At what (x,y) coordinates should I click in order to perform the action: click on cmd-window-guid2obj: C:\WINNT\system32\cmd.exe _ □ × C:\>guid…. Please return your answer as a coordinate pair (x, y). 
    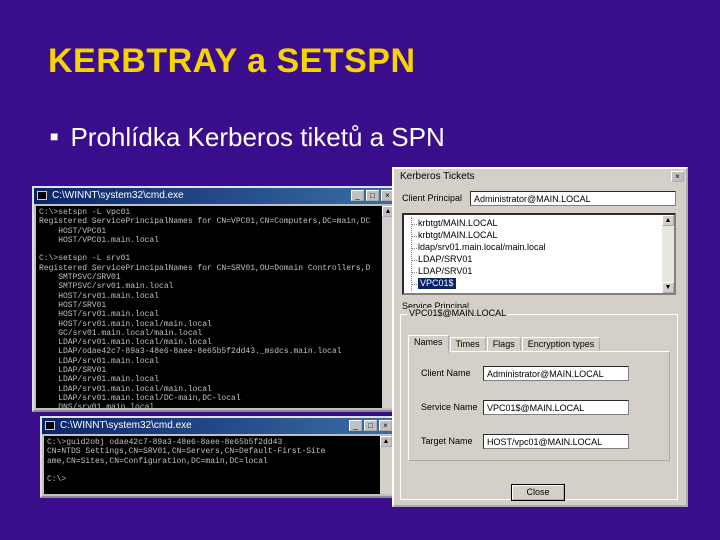
    Looking at the image, I should click on (218, 457).